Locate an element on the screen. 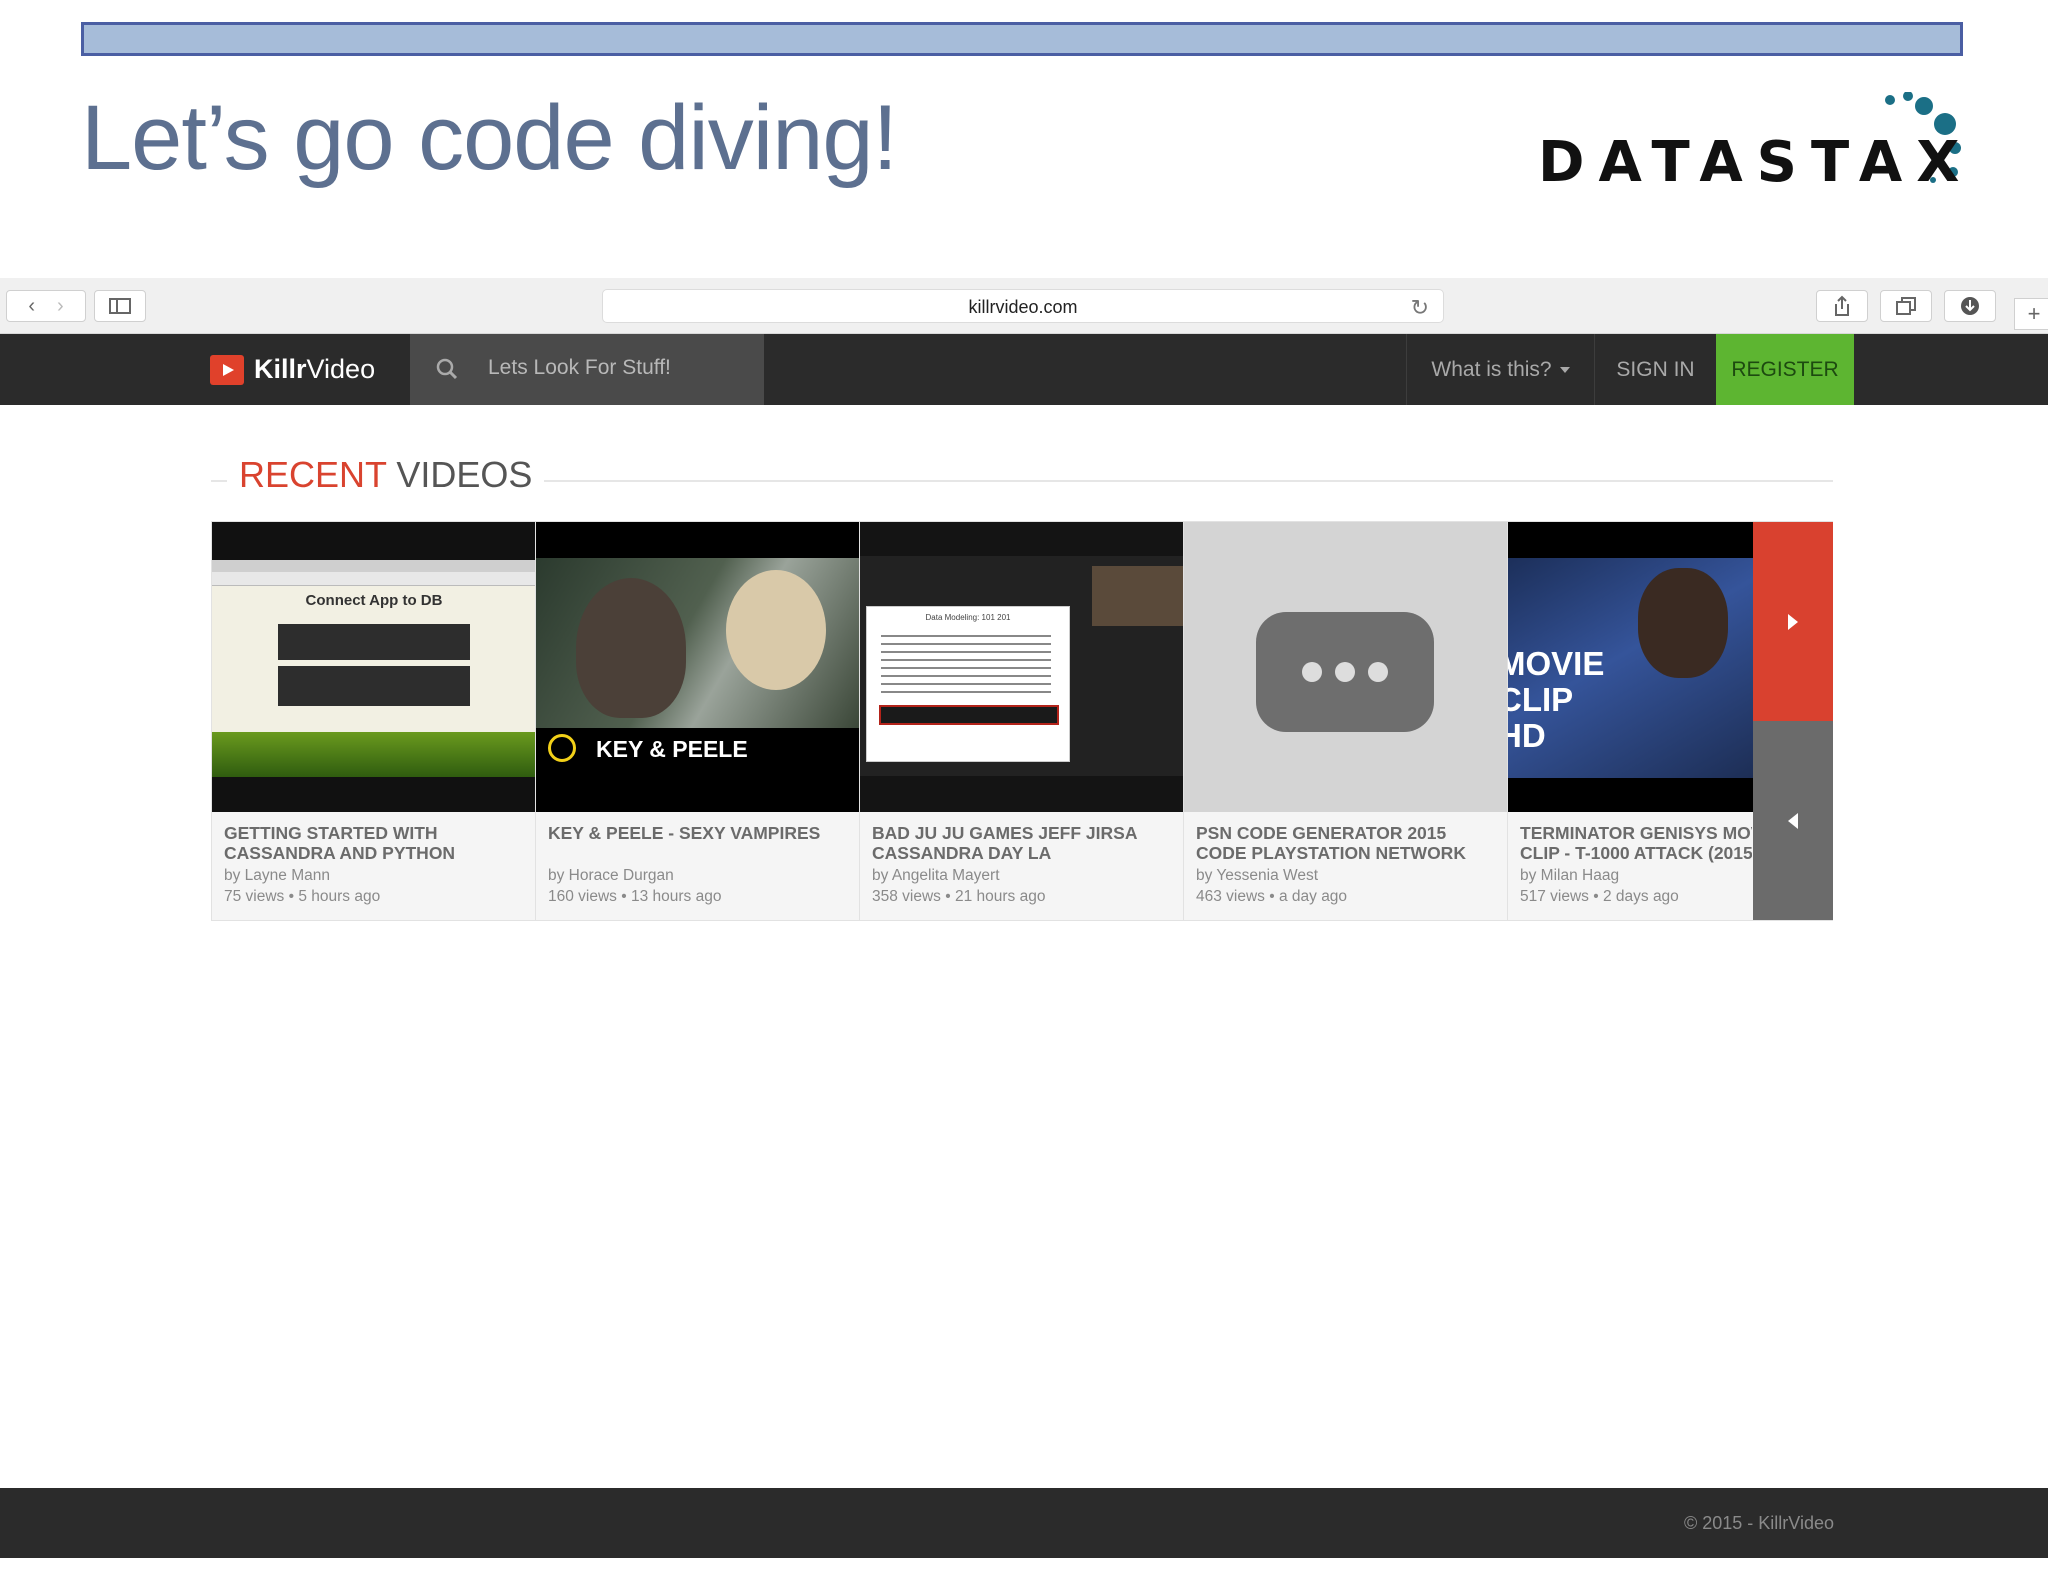 This screenshot has height=1582, width=2048. tabs-button is located at coordinates (1906, 306).